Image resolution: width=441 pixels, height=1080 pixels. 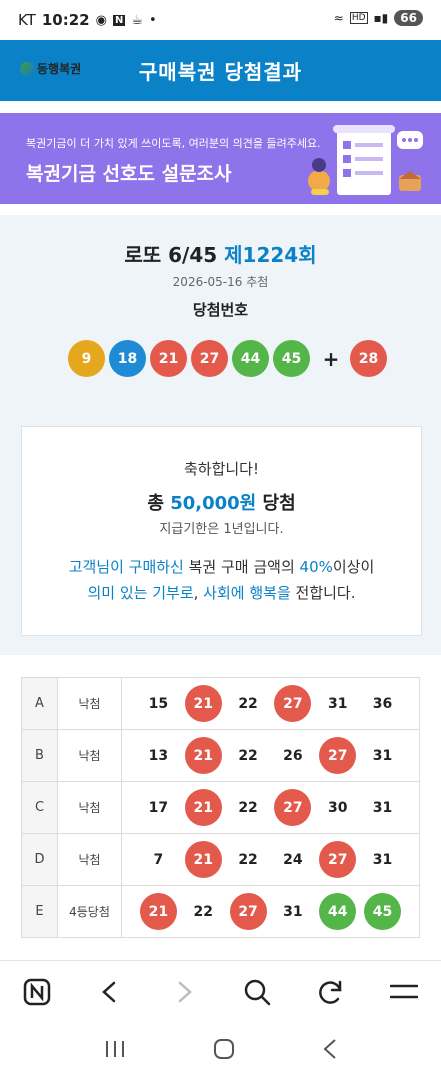 What do you see at coordinates (408, 18) in the screenshot?
I see `battery-indicator: 66` at bounding box center [408, 18].